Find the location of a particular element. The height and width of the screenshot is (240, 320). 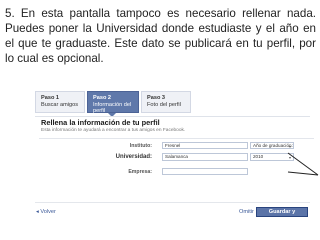

step-1-find-friends: Paso 1 Buscar amigos is located at coordinates (60, 102).